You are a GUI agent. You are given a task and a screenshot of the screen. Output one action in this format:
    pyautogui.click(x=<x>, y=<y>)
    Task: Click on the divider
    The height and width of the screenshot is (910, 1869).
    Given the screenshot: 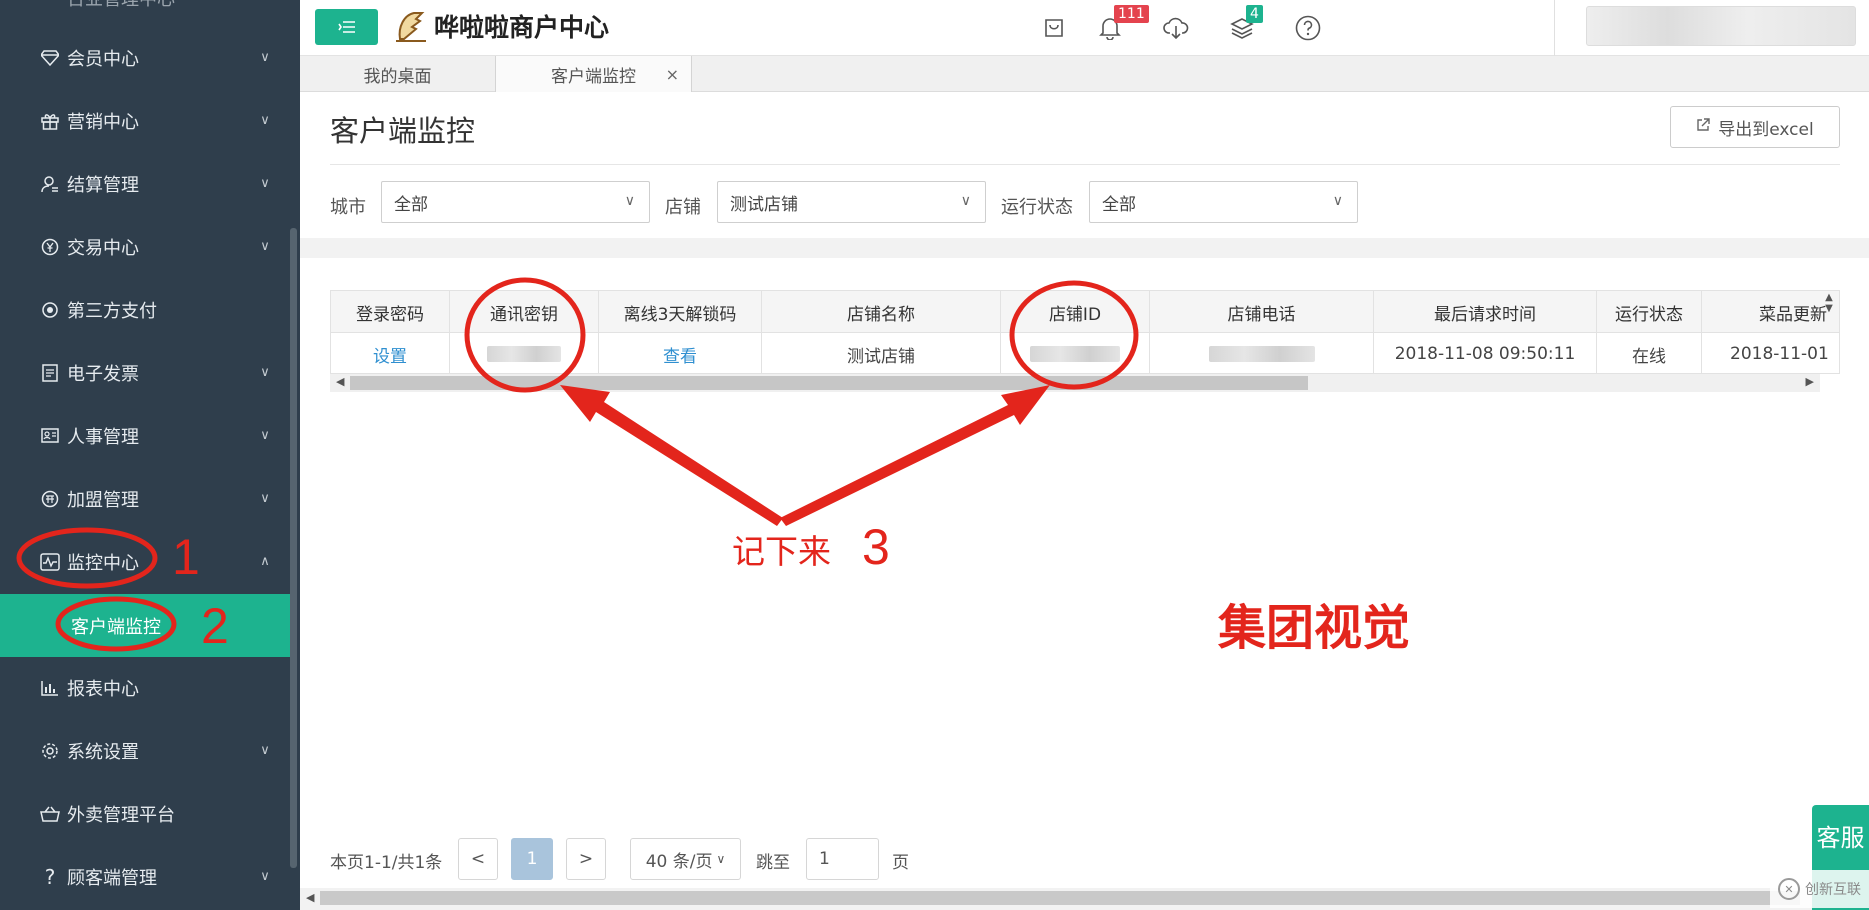 What is the action you would take?
    pyautogui.click(x=1085, y=164)
    